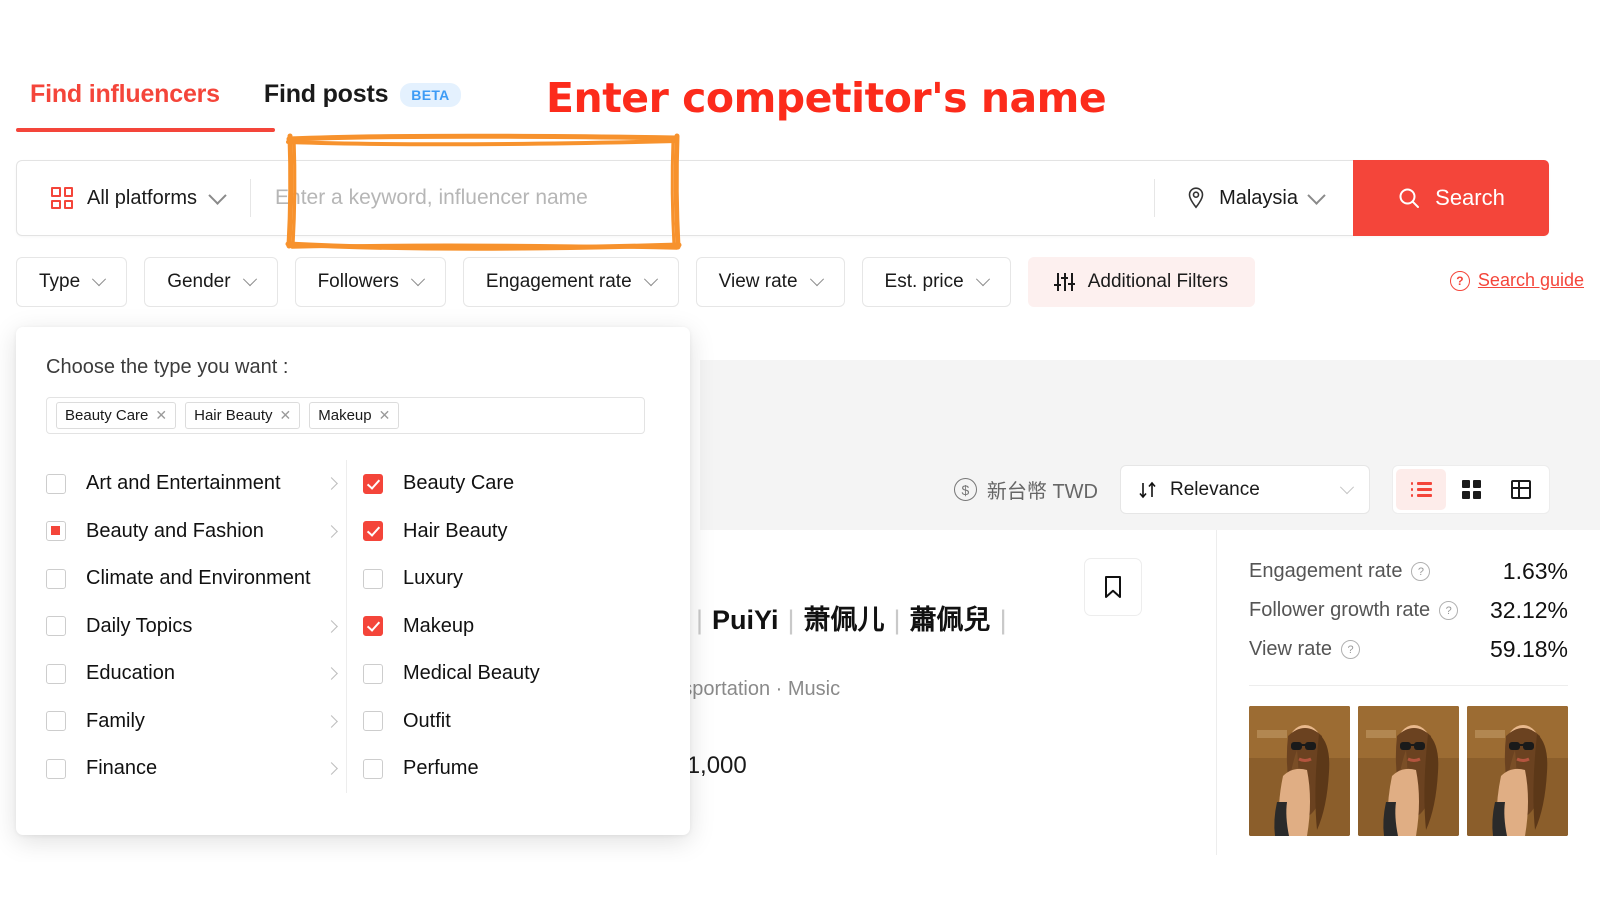 The image size is (1600, 900). What do you see at coordinates (196, 627) in the screenshot?
I see `category-item-daily-topics: Daily Topics` at bounding box center [196, 627].